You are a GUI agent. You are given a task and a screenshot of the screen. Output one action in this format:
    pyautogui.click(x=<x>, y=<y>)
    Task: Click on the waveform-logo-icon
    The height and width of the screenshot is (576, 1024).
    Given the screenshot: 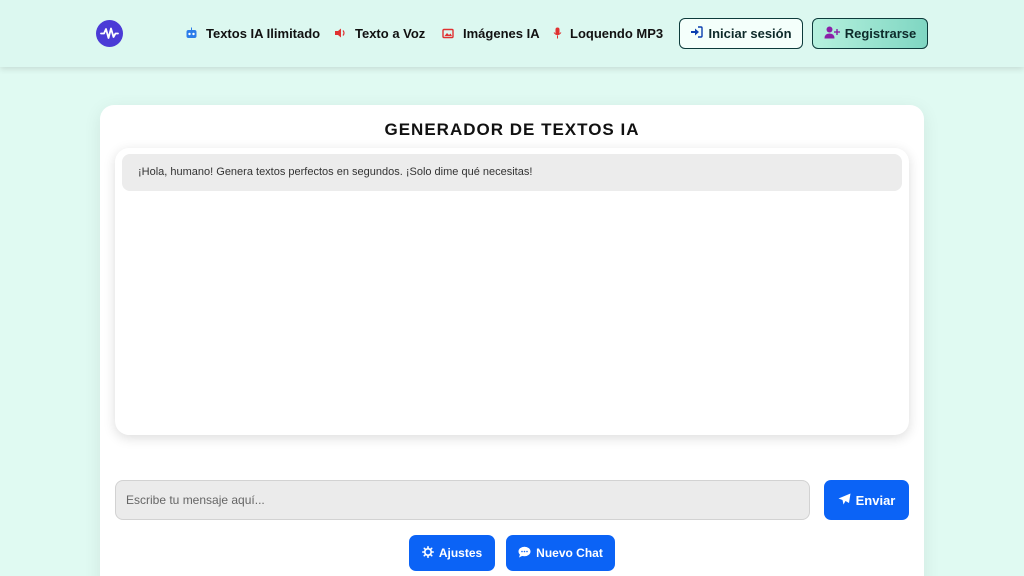 What is the action you would take?
    pyautogui.click(x=109, y=33)
    